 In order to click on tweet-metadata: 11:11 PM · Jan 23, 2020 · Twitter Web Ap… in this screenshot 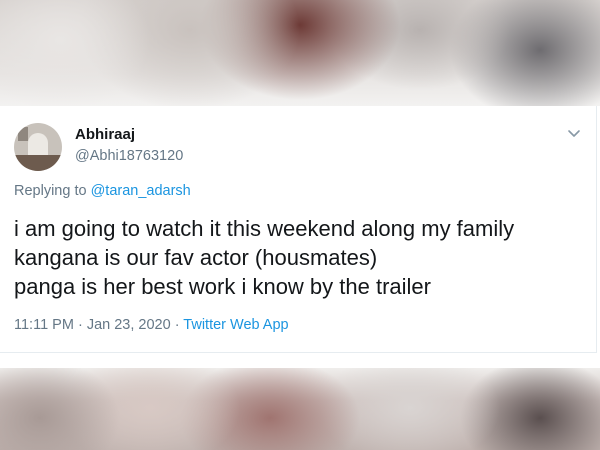, I will do `click(151, 325)`.